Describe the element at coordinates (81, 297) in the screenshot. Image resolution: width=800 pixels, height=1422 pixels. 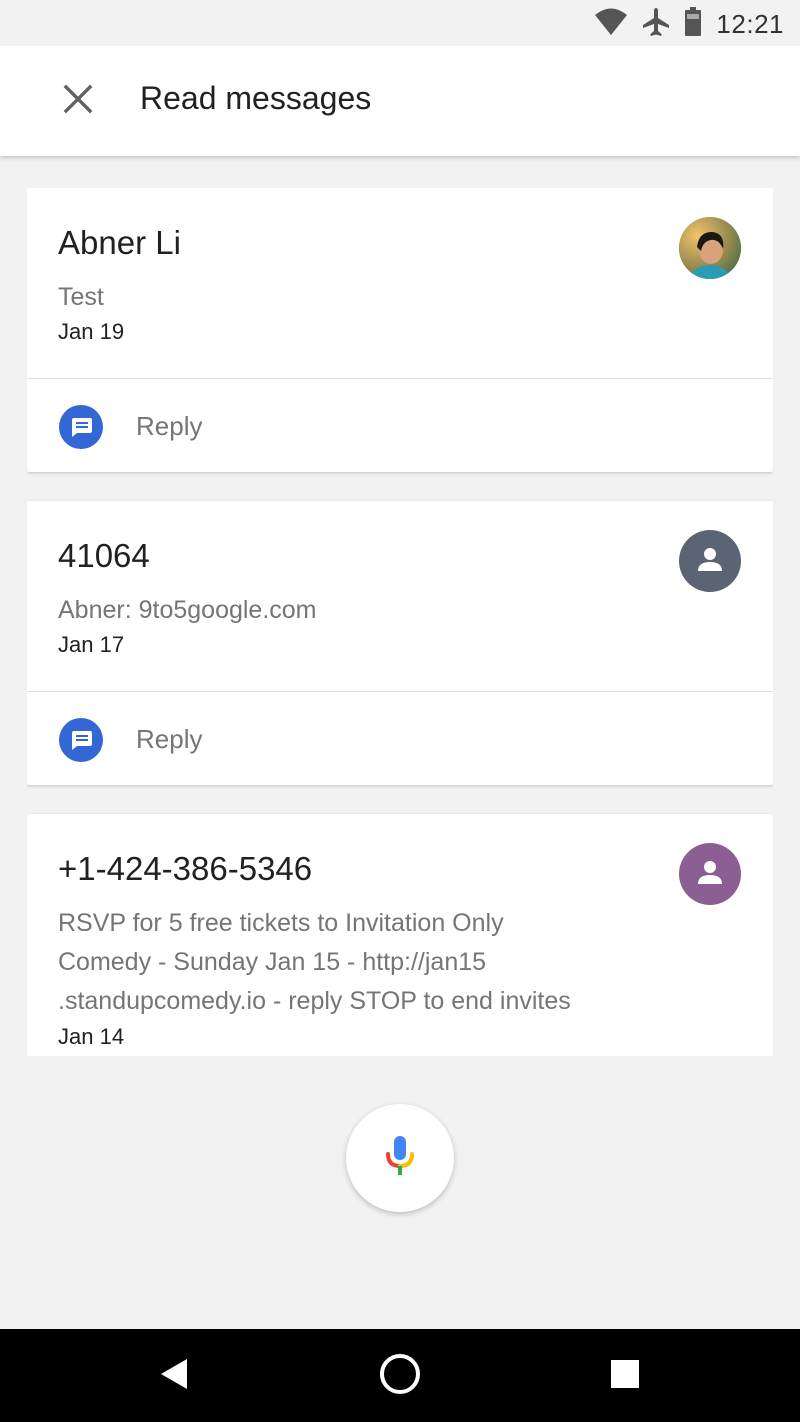
I see `message-preview: Test` at that location.